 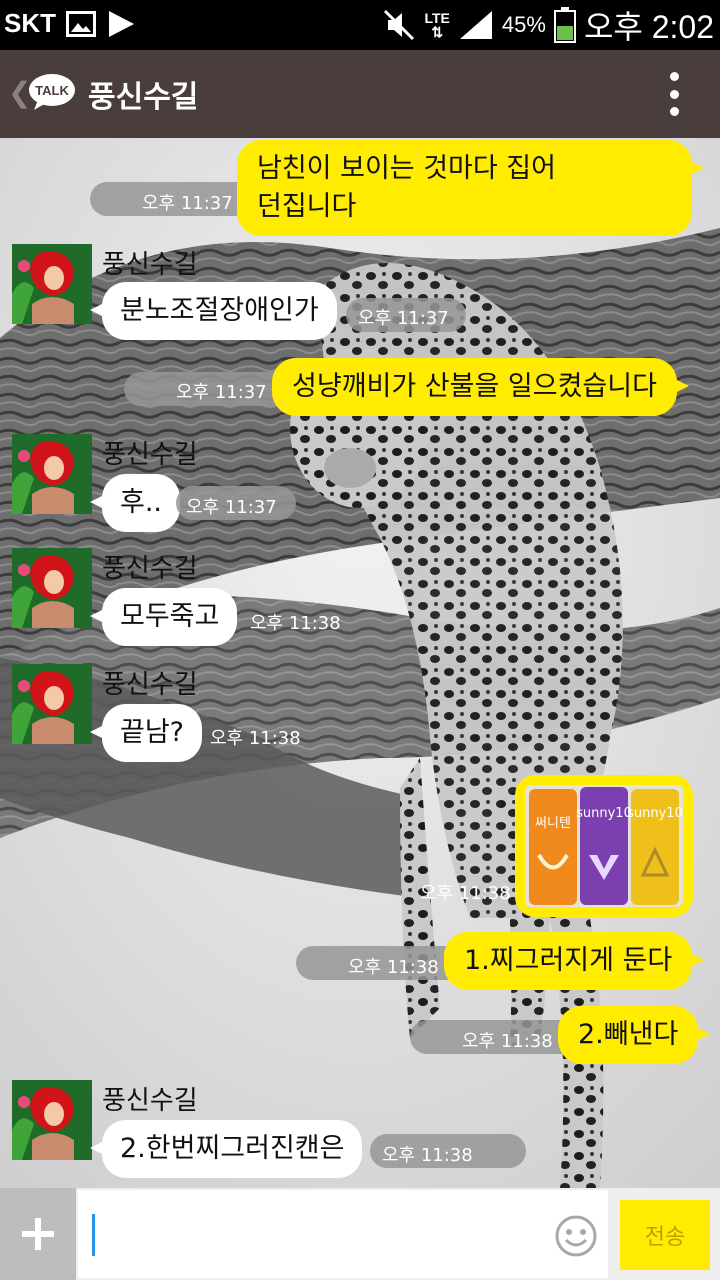 I want to click on play-icon, so click(x=121, y=23).